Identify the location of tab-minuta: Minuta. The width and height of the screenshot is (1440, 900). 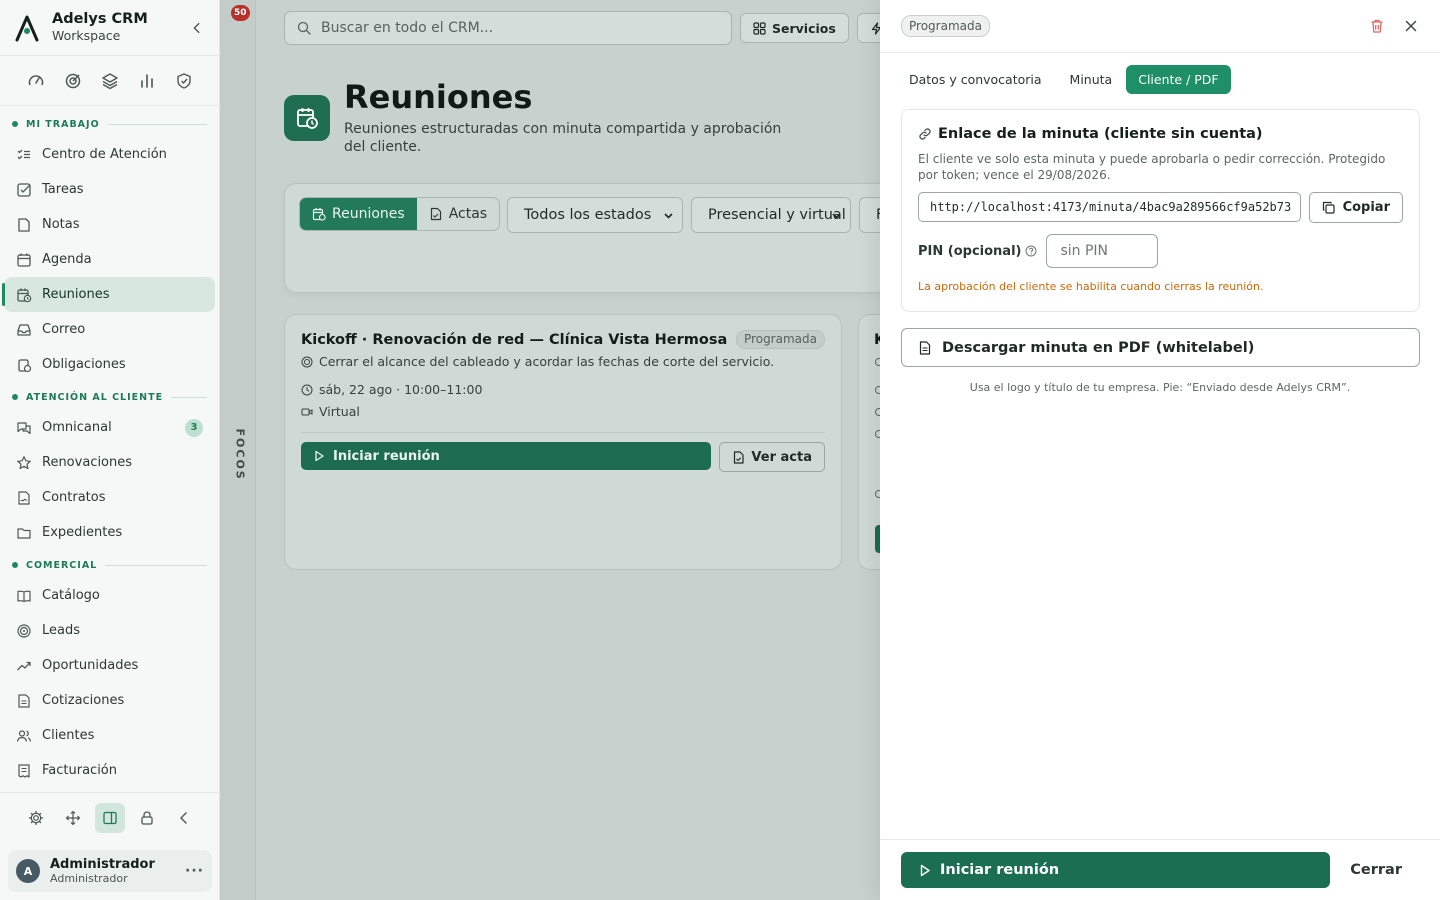
(1091, 79).